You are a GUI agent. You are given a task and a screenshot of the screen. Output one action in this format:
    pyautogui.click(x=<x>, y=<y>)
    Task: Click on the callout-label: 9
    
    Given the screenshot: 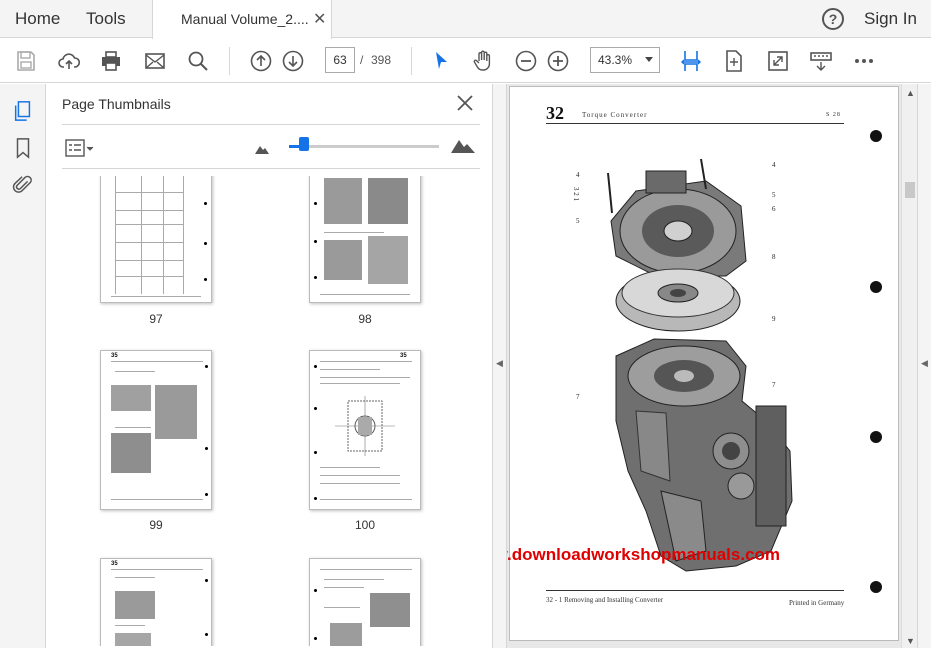 What is the action you would take?
    pyautogui.click(x=774, y=319)
    